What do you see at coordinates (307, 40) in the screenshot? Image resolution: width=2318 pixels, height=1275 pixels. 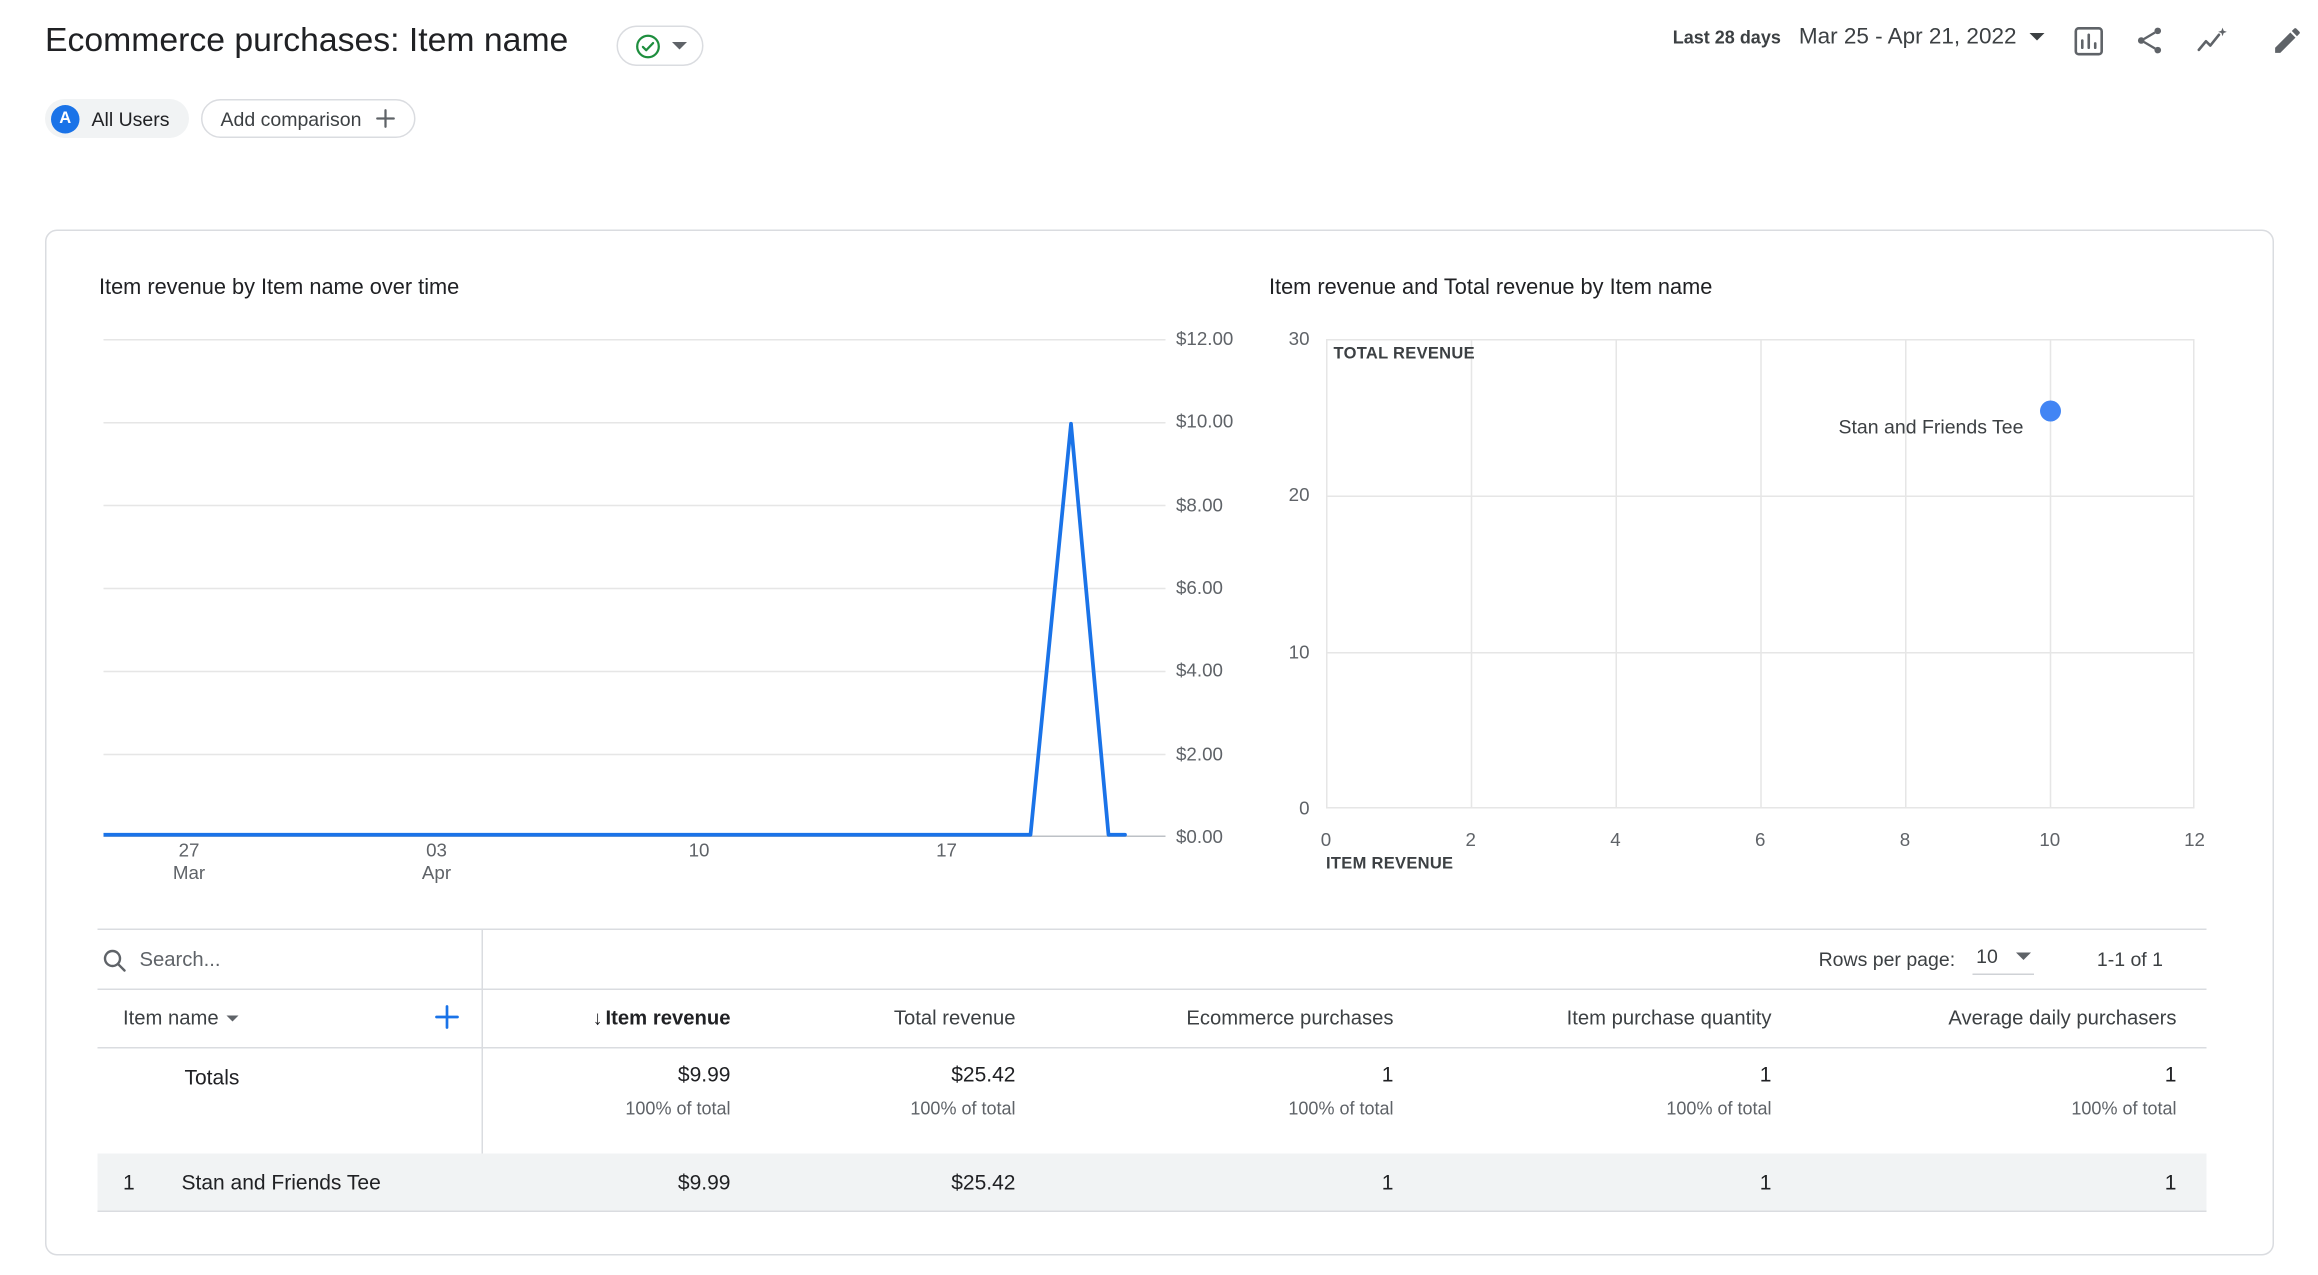 I see `page-title: Ecommerce purchases: Item name` at bounding box center [307, 40].